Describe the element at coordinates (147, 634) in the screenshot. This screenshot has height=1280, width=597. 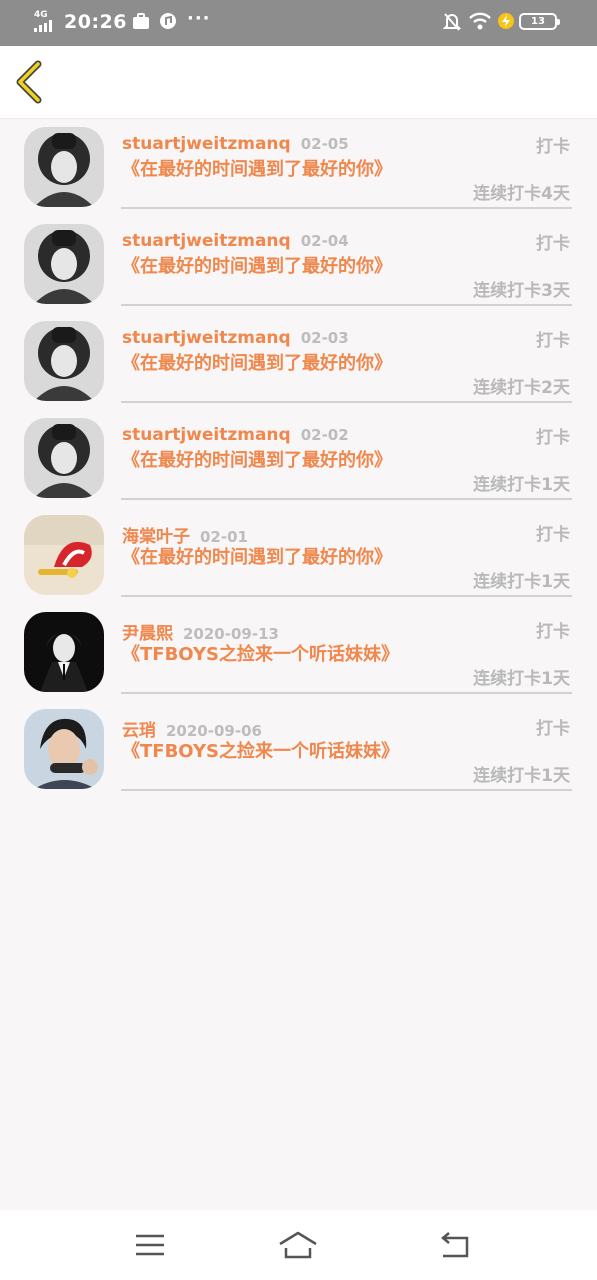
I see `user-name: 尹晨熙` at that location.